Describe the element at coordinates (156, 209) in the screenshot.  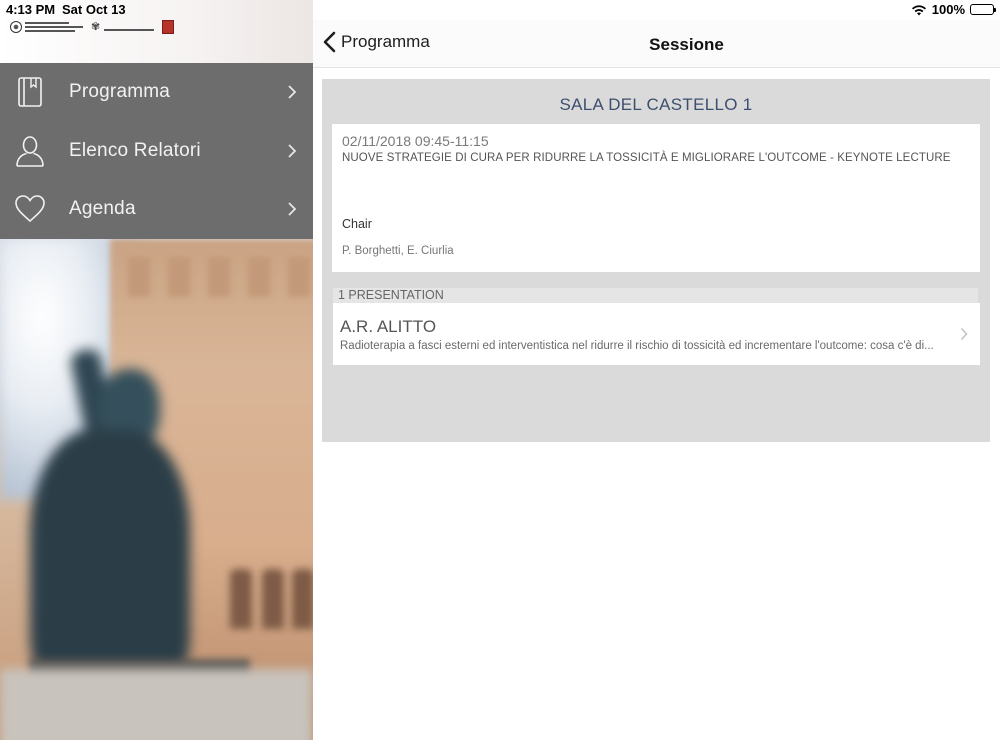
I see `sidebar-item-agenda: Agenda` at that location.